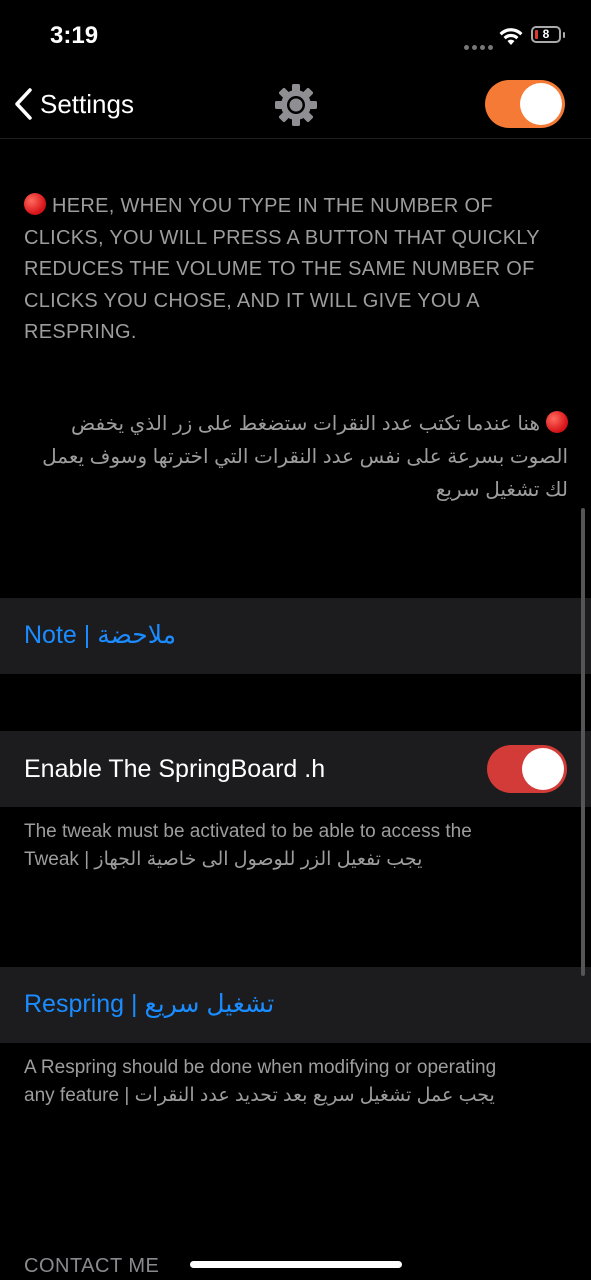  Describe the element at coordinates (296, 1264) in the screenshot. I see `home-indicator` at that location.